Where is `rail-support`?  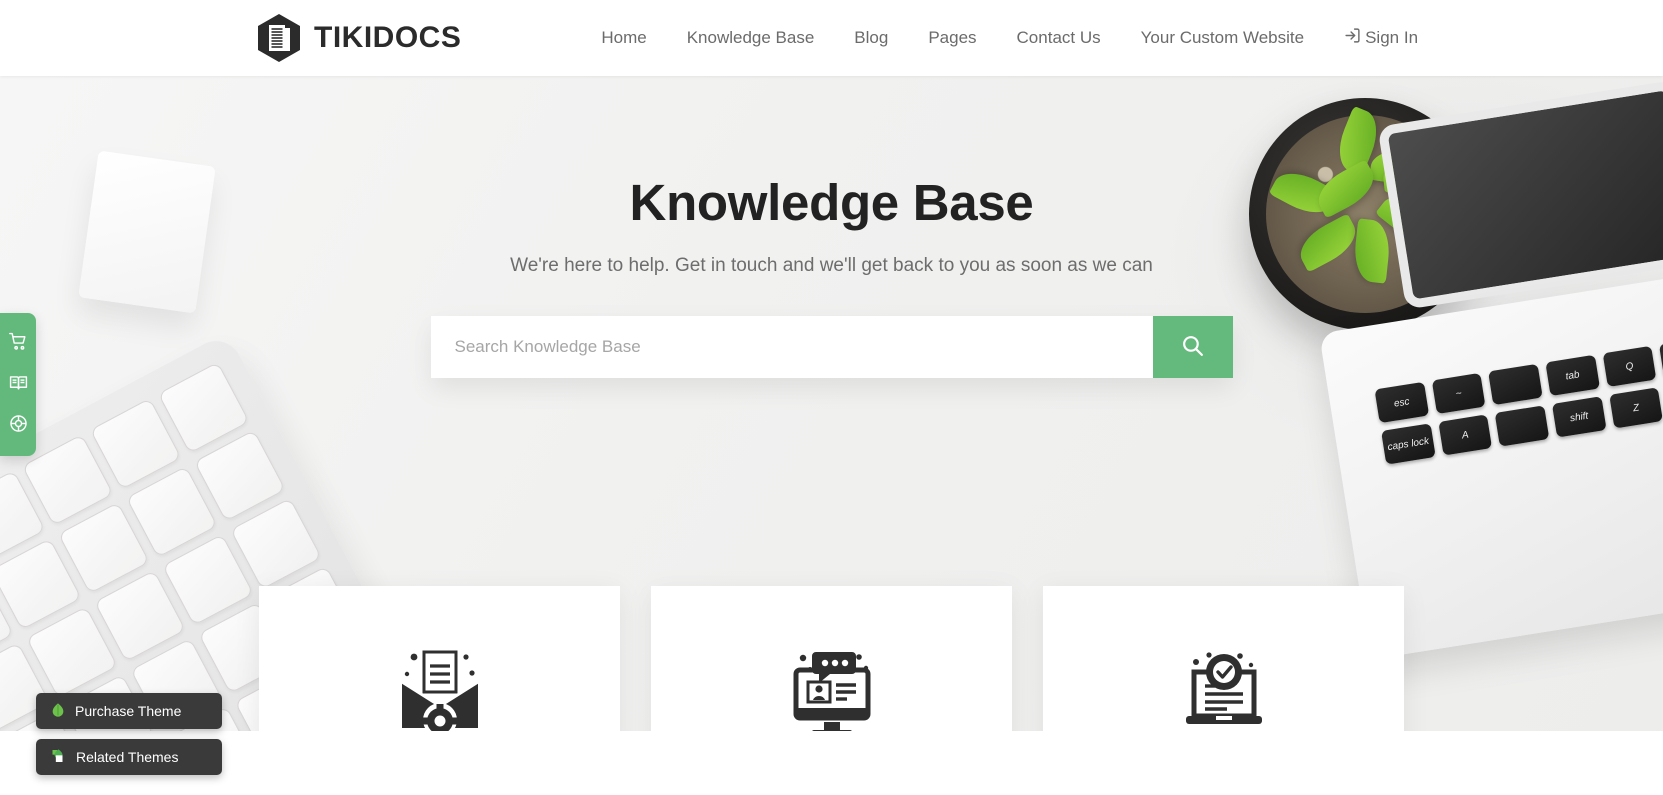
rail-support is located at coordinates (18, 425).